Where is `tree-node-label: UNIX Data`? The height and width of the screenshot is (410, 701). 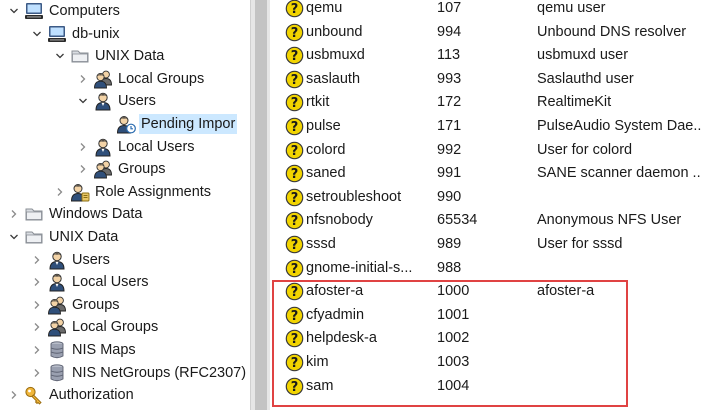 tree-node-label: UNIX Data is located at coordinates (130, 56).